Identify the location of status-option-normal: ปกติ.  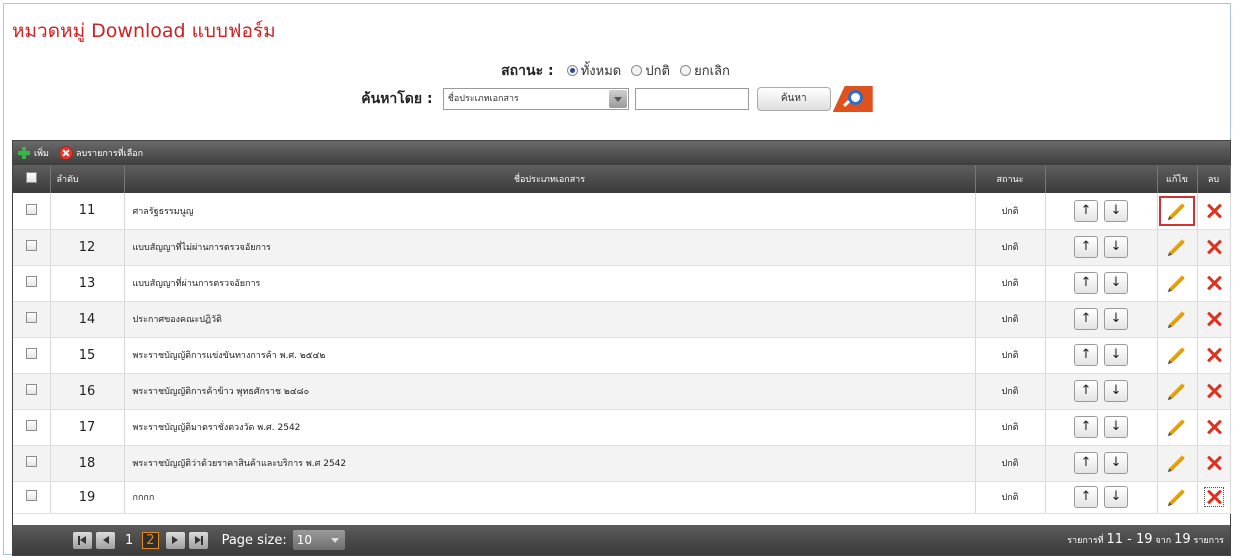
(650, 70).